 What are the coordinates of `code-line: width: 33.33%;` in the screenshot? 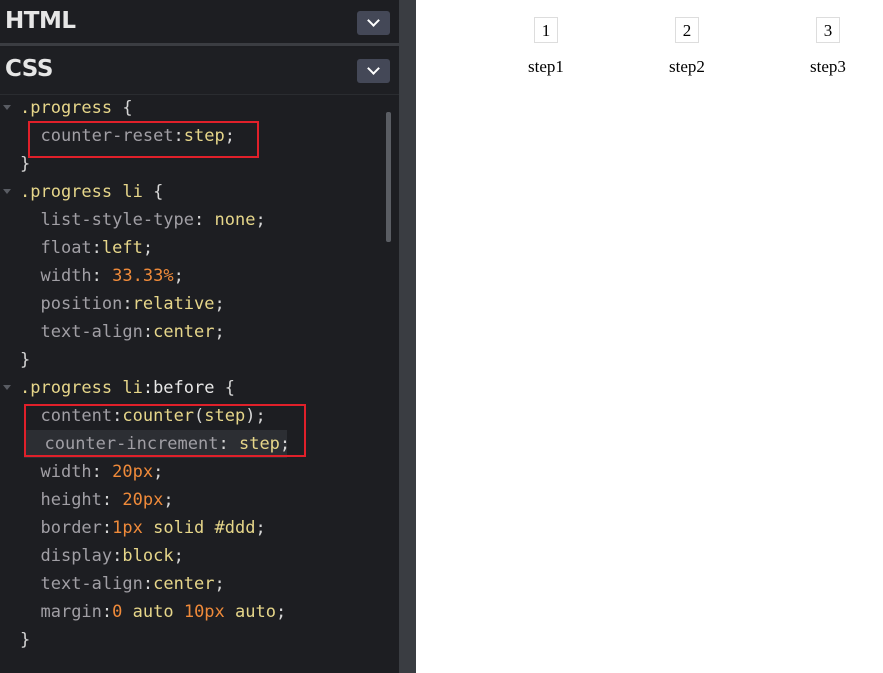 It's located at (92, 276).